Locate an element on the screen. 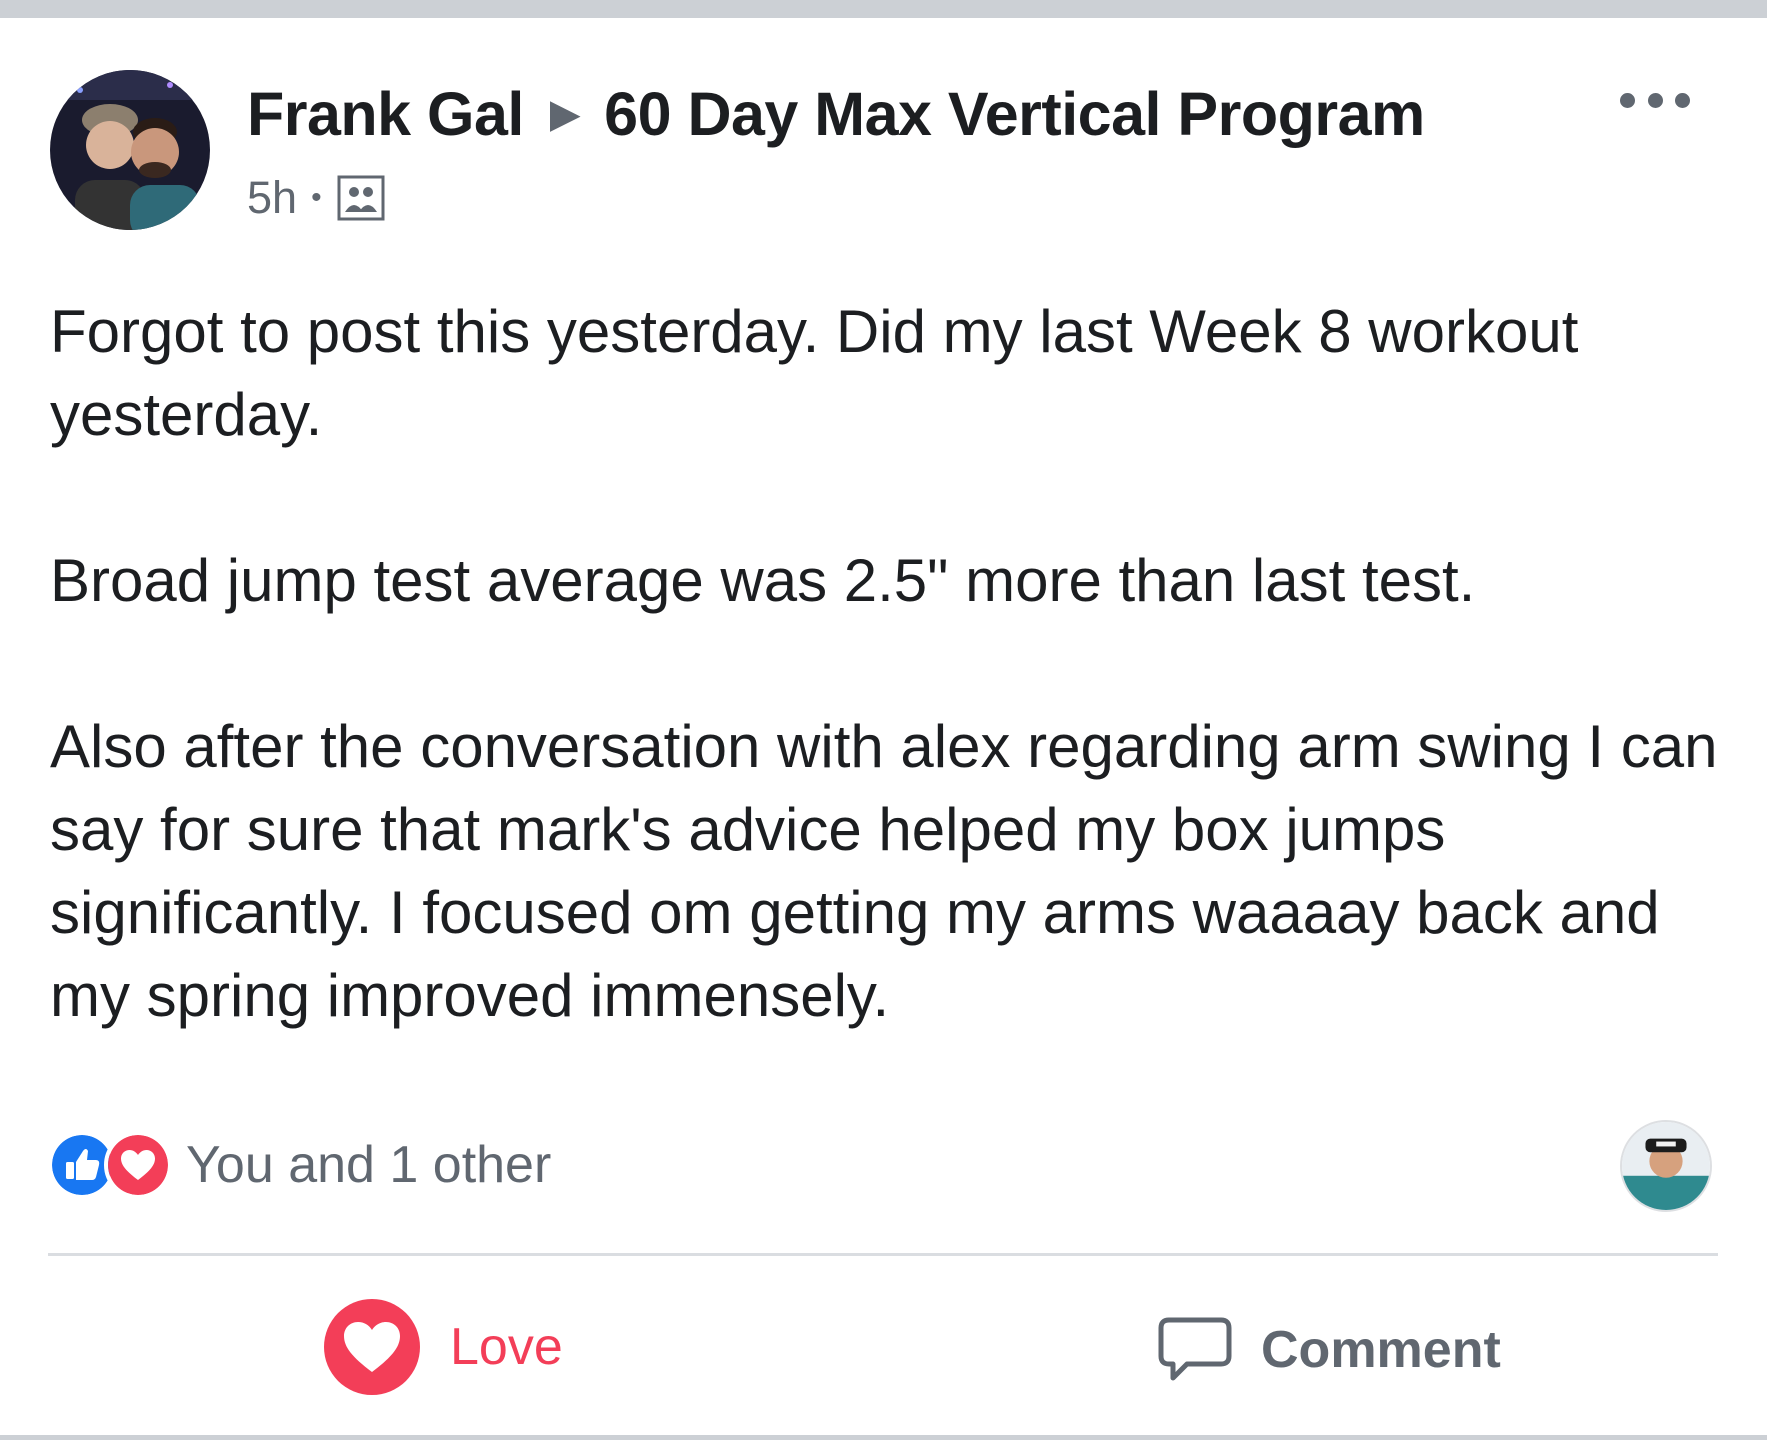 This screenshot has width=1767, height=1440. seen-by-avatar is located at coordinates (1666, 1166).